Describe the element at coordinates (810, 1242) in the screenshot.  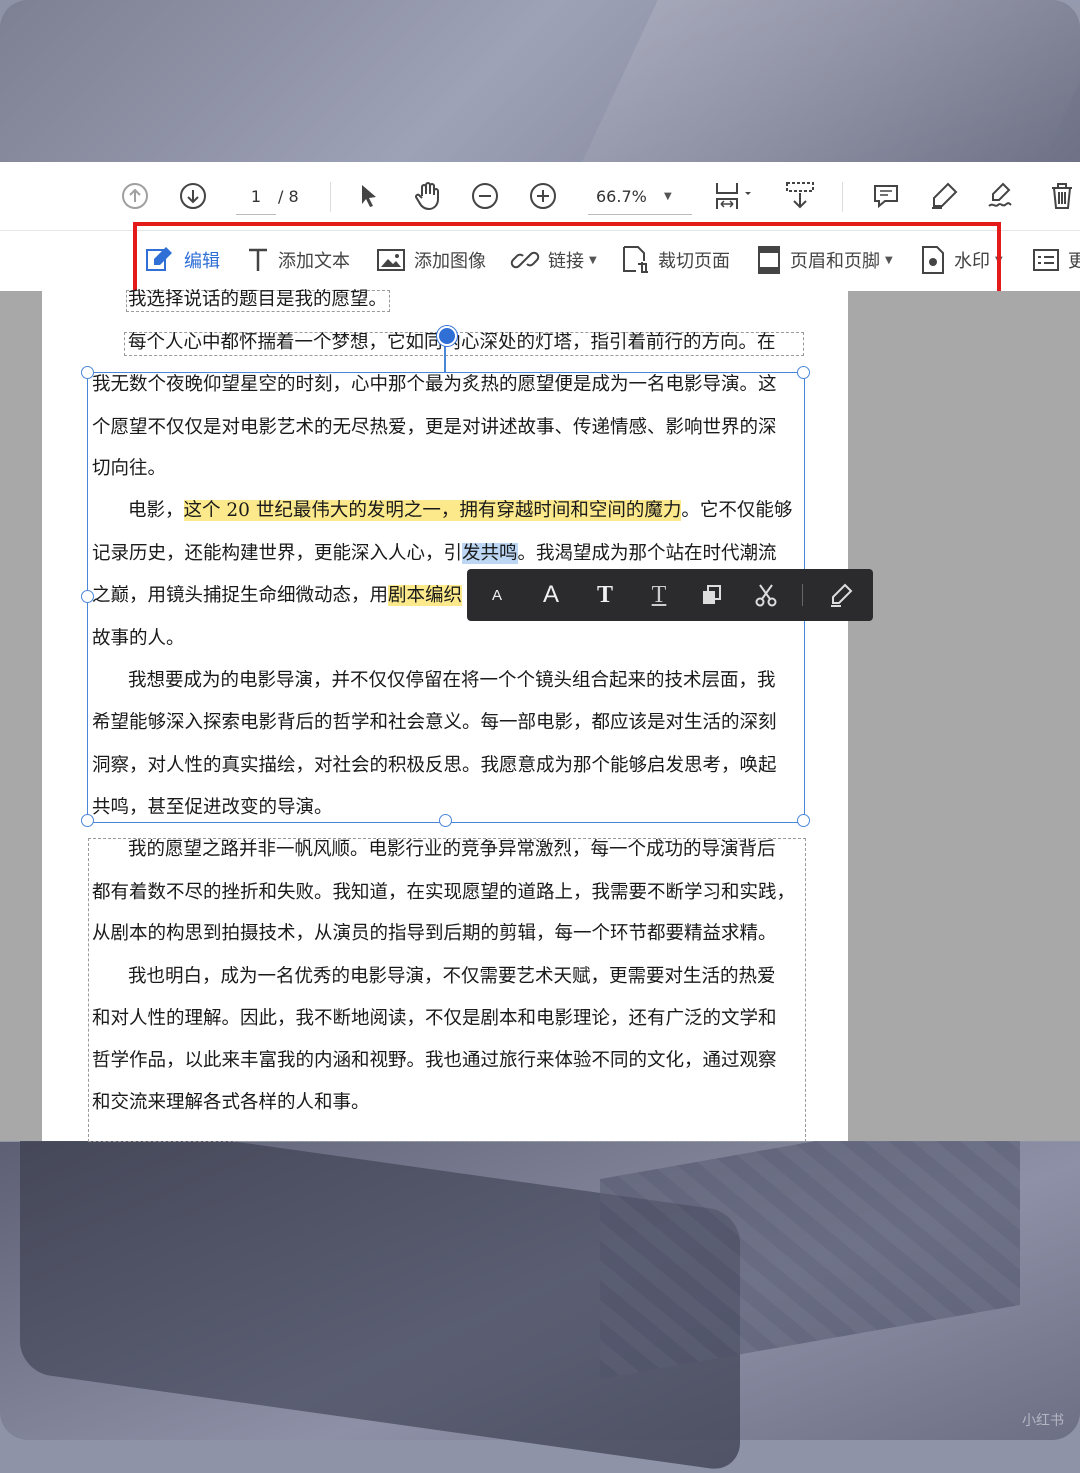
I see `fabric-texture` at that location.